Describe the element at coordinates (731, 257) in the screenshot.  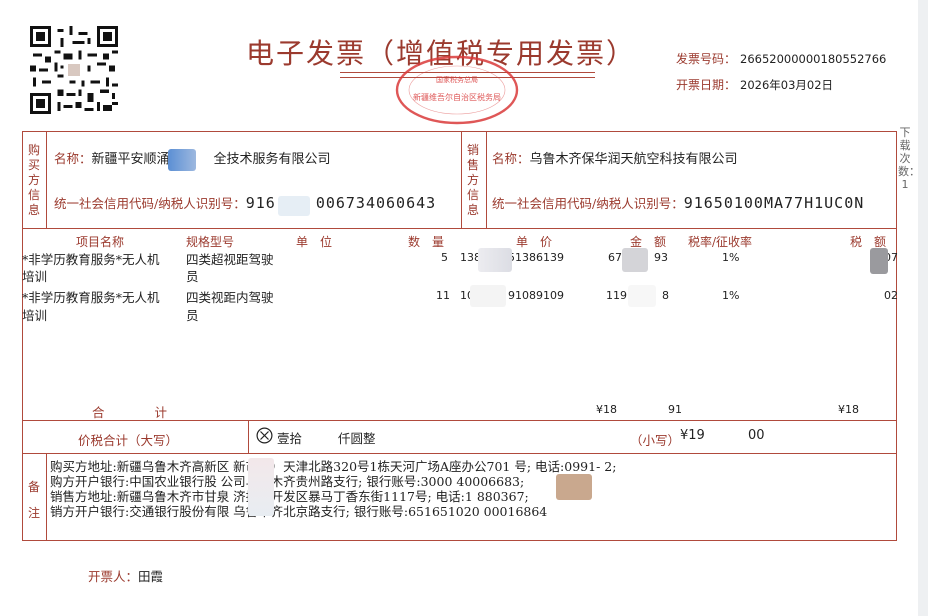
I see `row1-rate: 1%` at that location.